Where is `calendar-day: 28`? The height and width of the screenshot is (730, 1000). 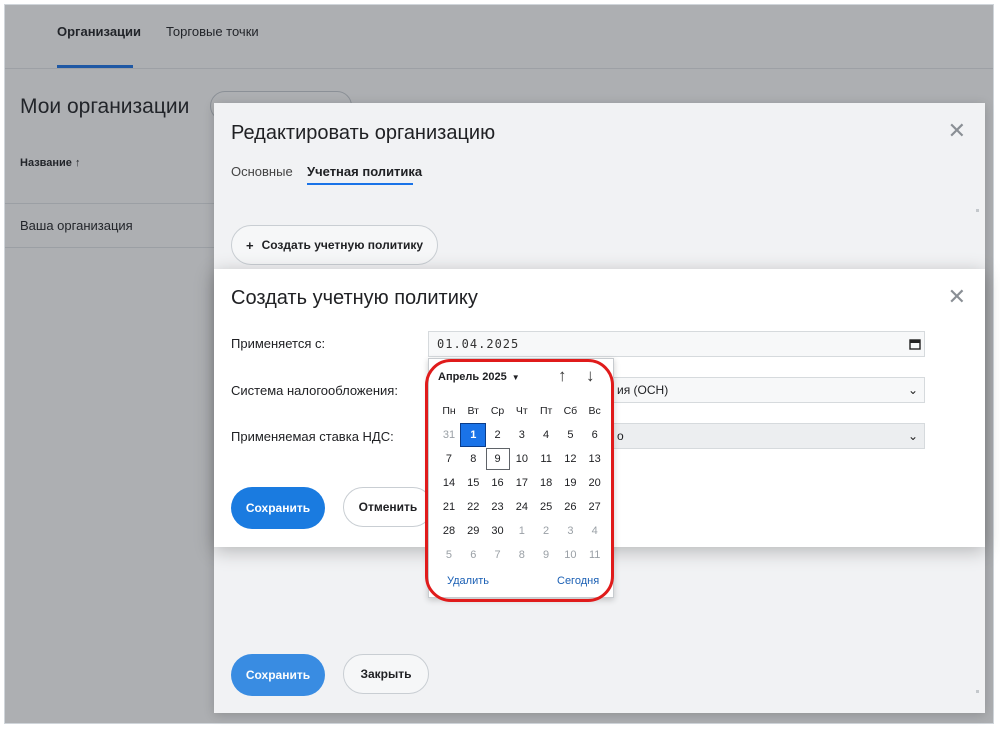 calendar-day: 28 is located at coordinates (449, 531).